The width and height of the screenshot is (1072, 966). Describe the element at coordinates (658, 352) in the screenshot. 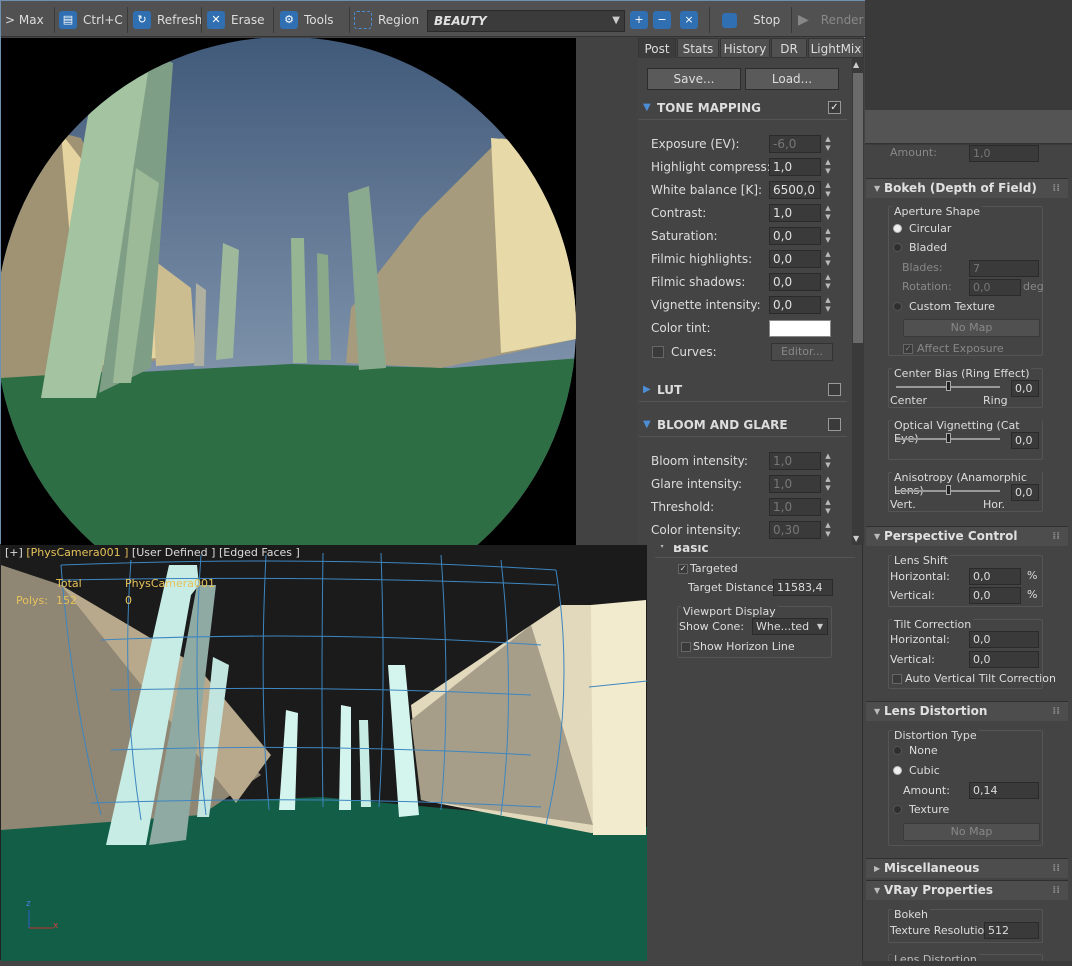

I see `curves-checkbox` at that location.